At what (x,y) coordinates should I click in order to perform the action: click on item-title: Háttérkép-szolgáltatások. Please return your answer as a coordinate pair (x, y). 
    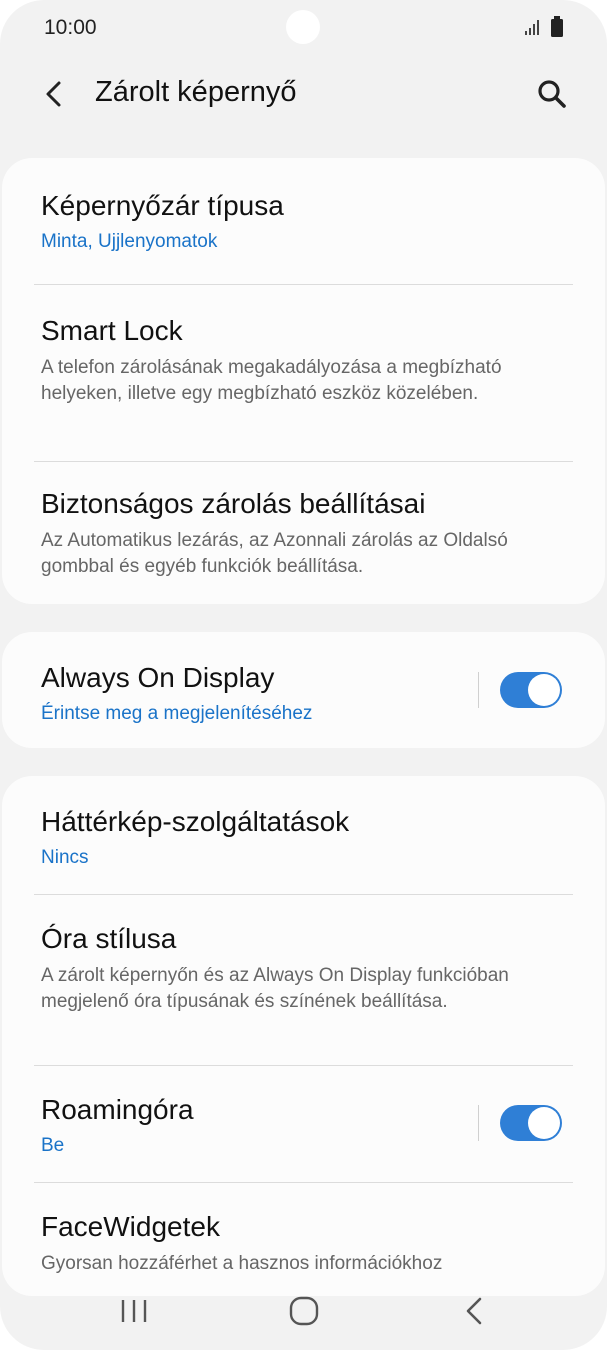
    Looking at the image, I should click on (195, 821).